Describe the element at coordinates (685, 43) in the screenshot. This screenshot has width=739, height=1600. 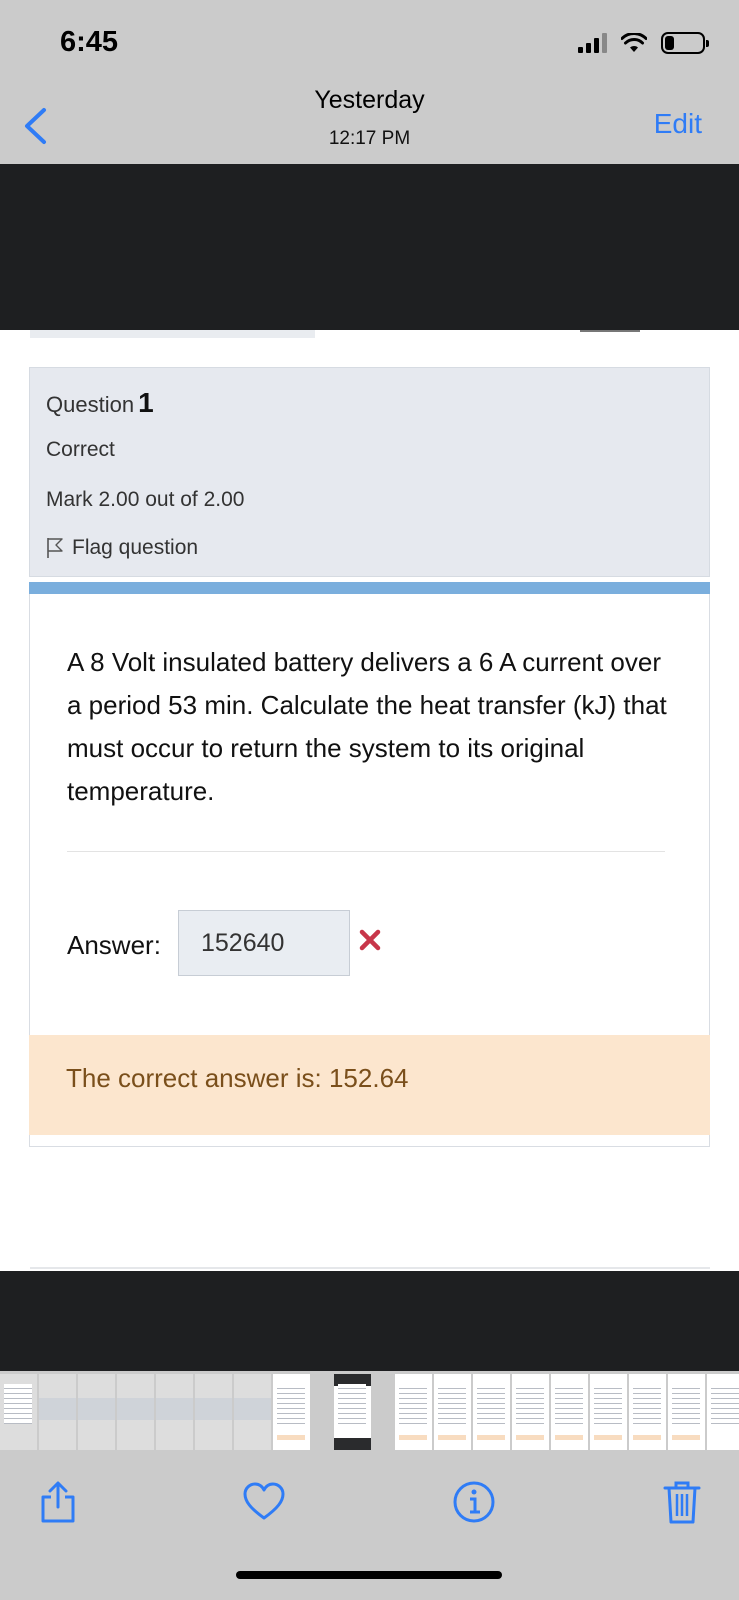
I see `battery-icon` at that location.